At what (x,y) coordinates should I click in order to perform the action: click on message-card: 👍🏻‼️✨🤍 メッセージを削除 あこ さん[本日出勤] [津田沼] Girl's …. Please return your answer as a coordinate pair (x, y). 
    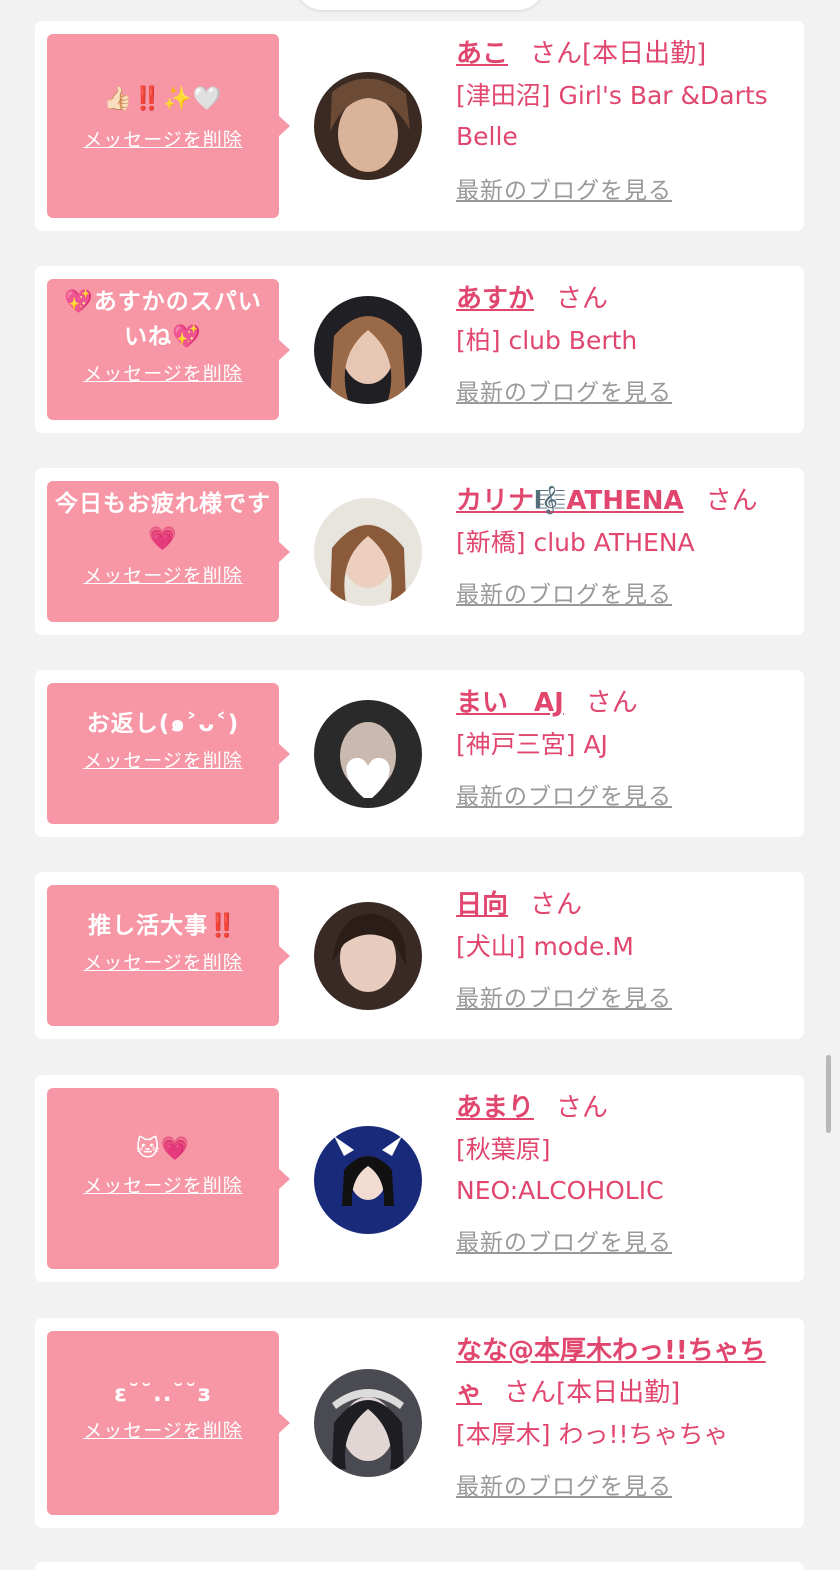
    Looking at the image, I should click on (419, 126).